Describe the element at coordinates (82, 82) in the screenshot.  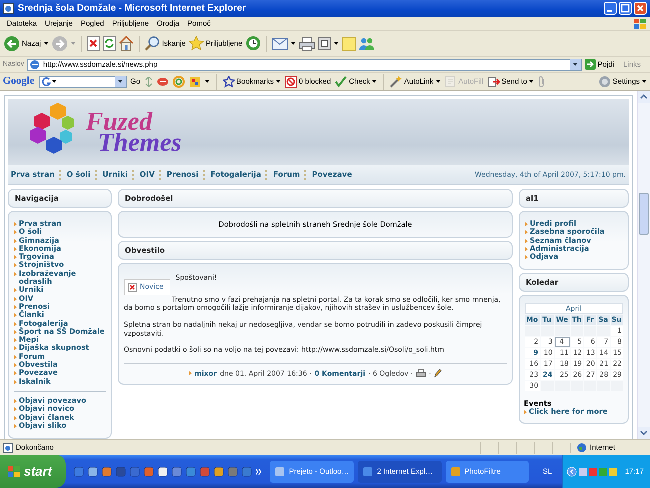
I see `search-field` at that location.